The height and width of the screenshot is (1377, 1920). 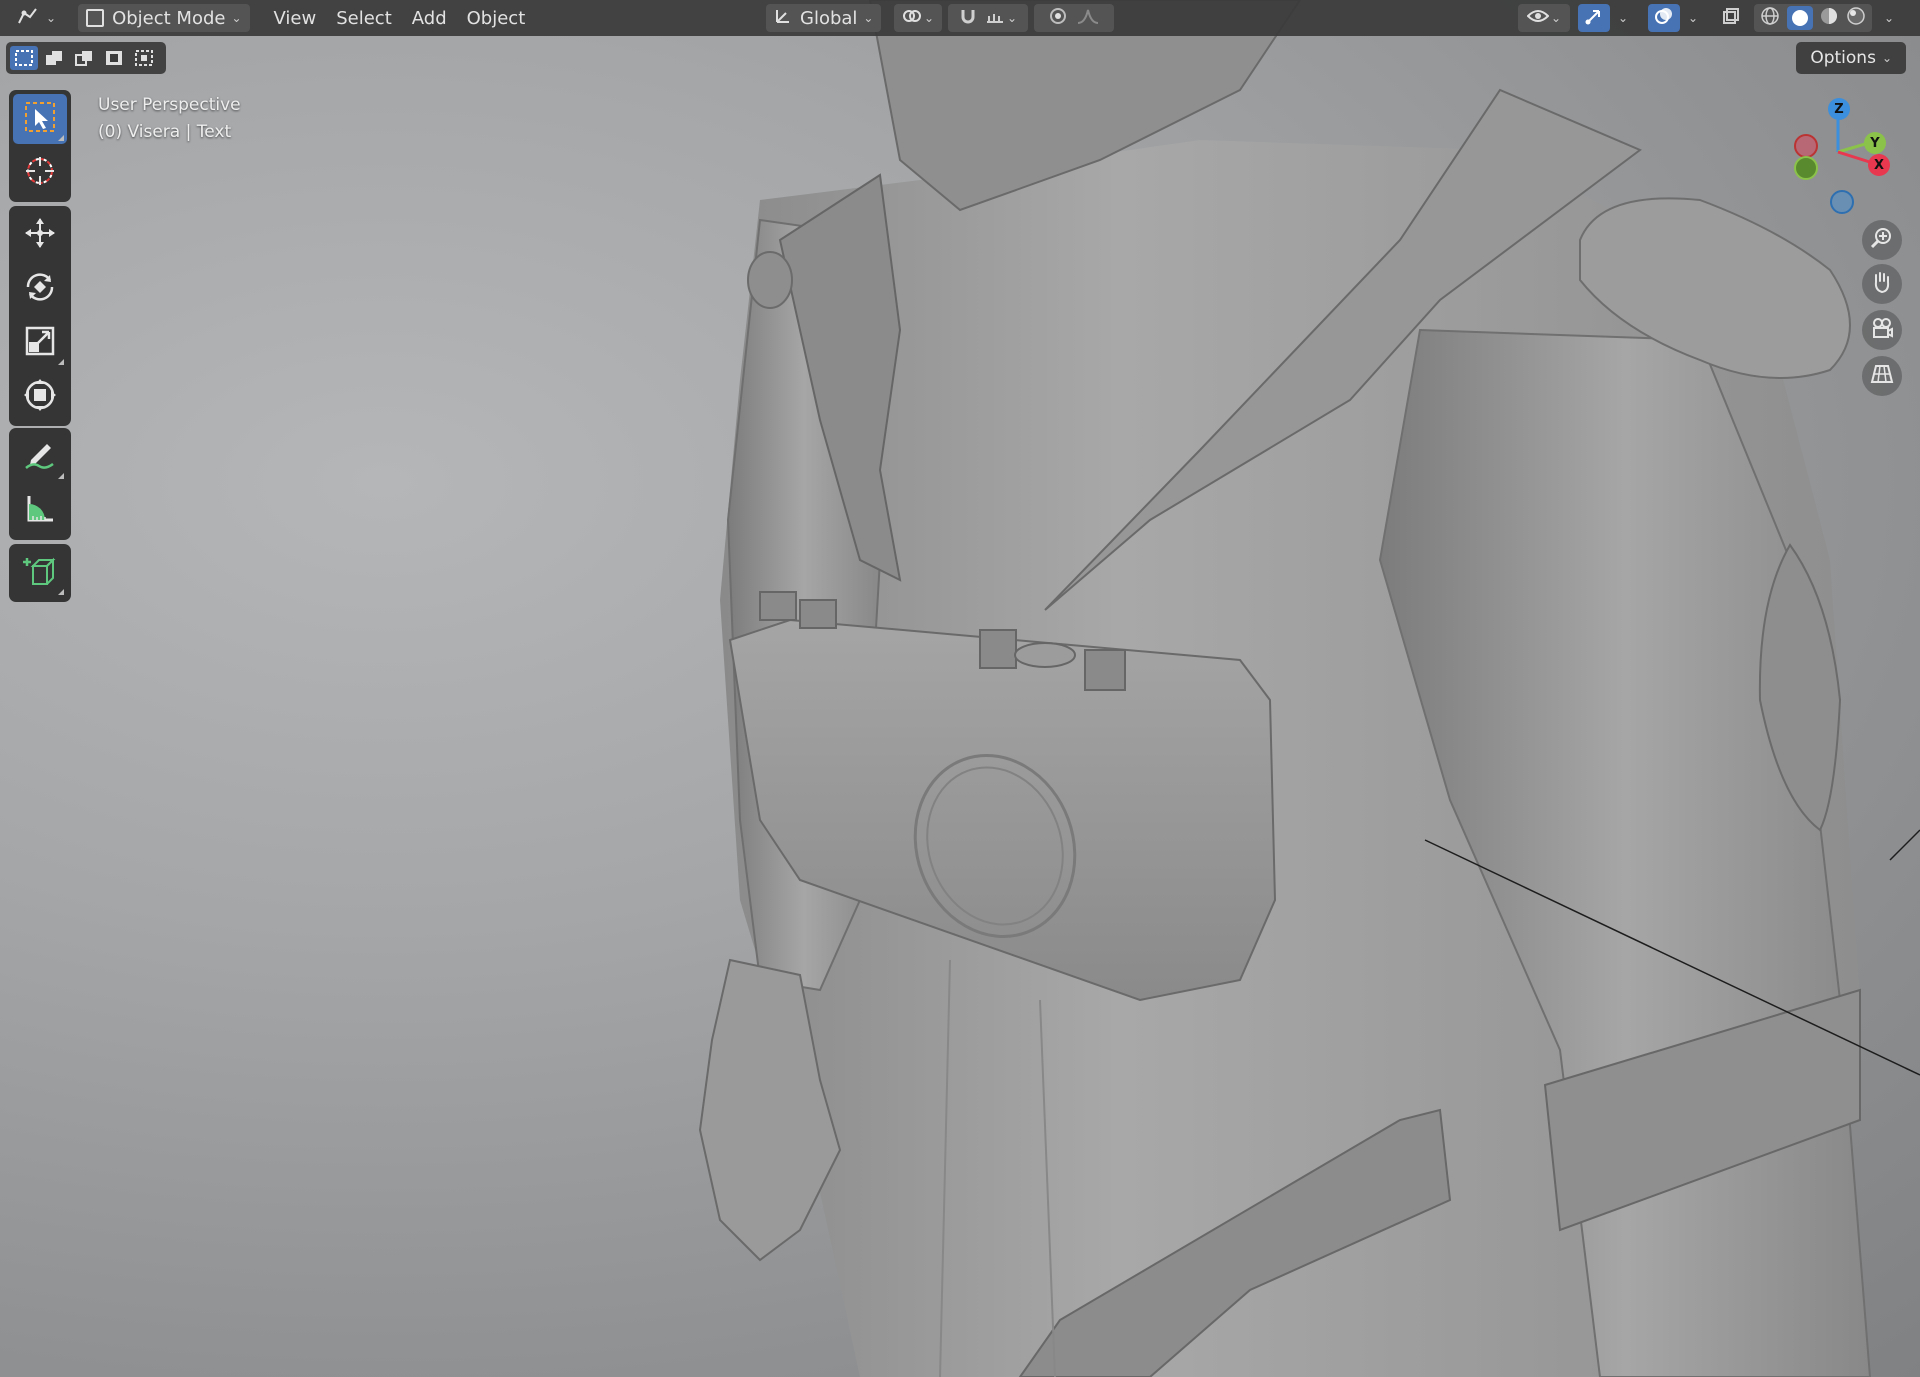 I want to click on gizmo-x-axis: X, so click(x=1879, y=165).